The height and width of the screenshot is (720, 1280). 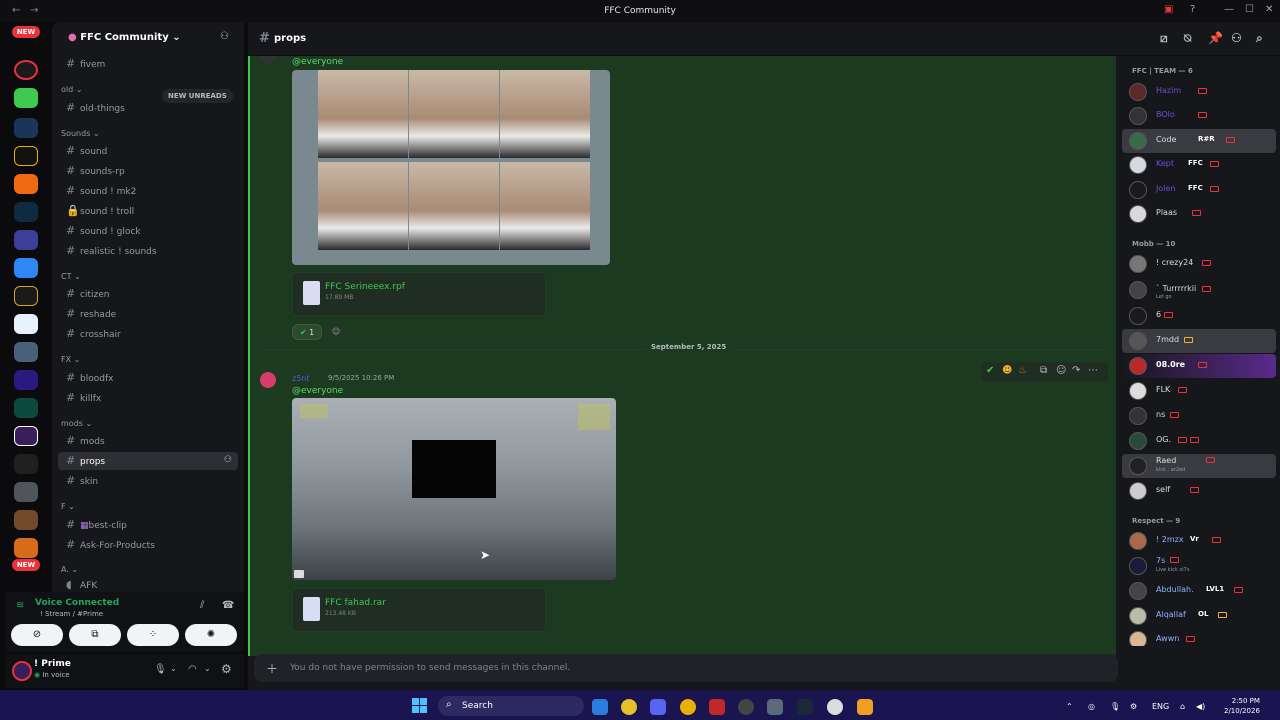 I want to click on channel-skin: # skin, so click(x=148, y=481).